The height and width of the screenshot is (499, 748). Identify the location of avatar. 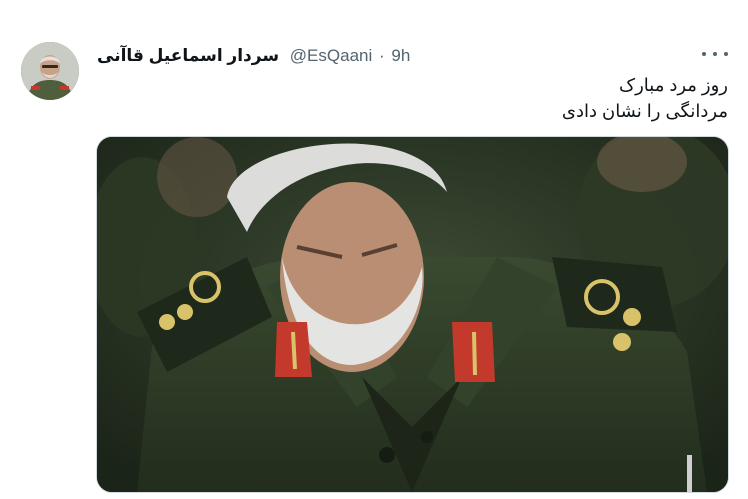
(50, 71).